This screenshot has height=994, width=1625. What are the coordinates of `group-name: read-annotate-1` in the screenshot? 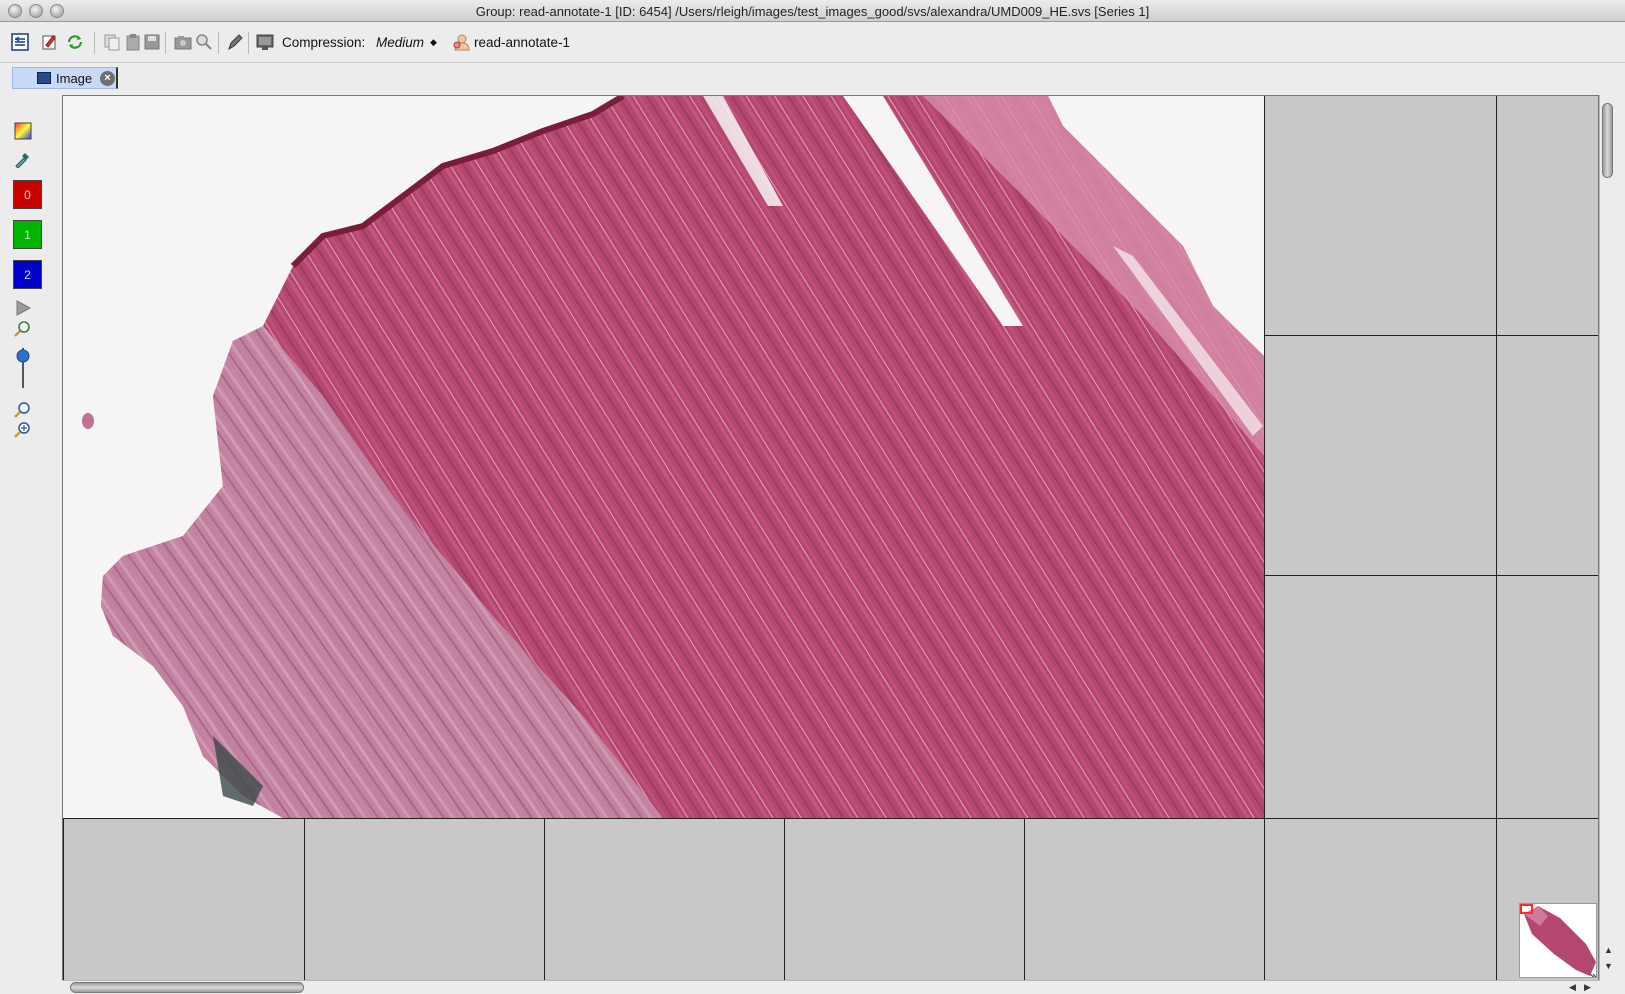 It's located at (522, 42).